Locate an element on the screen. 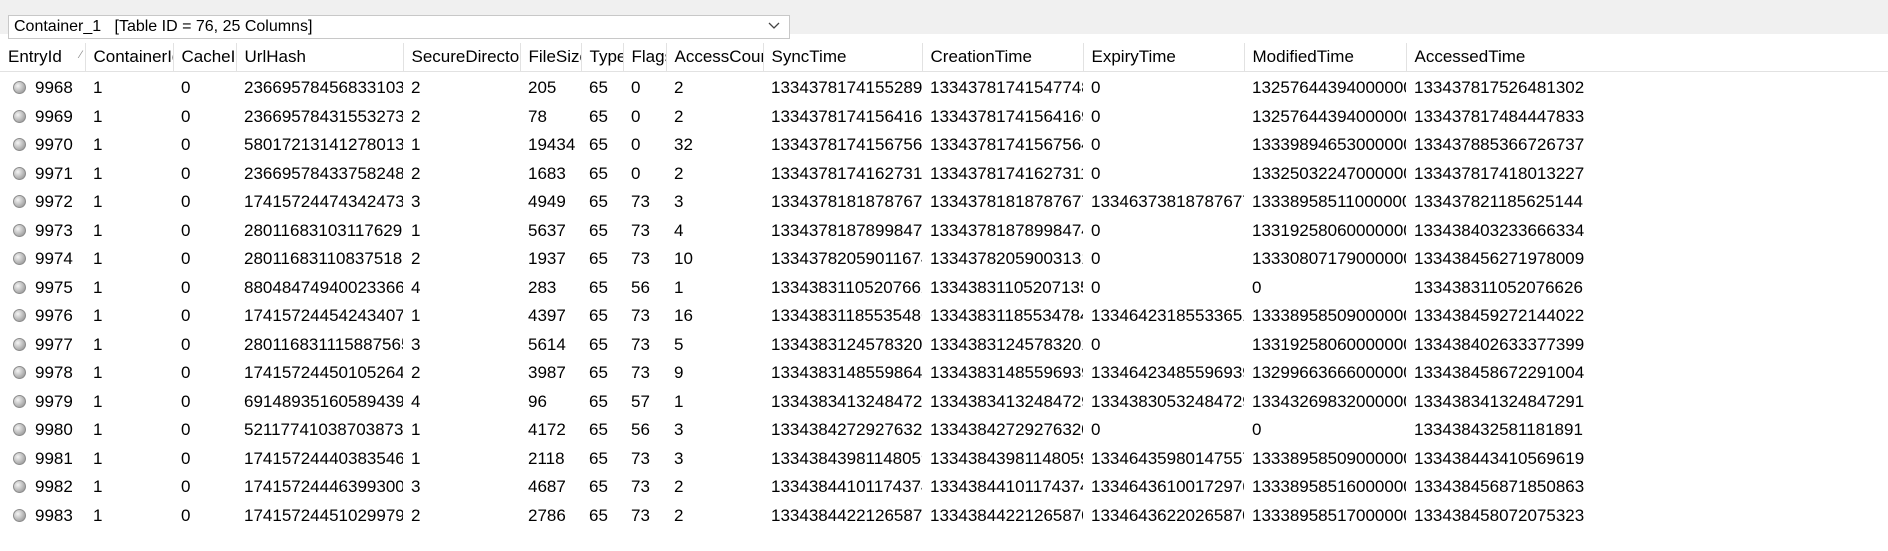 This screenshot has width=1888, height=551. cell-synctime: 133438312457832016 is located at coordinates (846, 344).